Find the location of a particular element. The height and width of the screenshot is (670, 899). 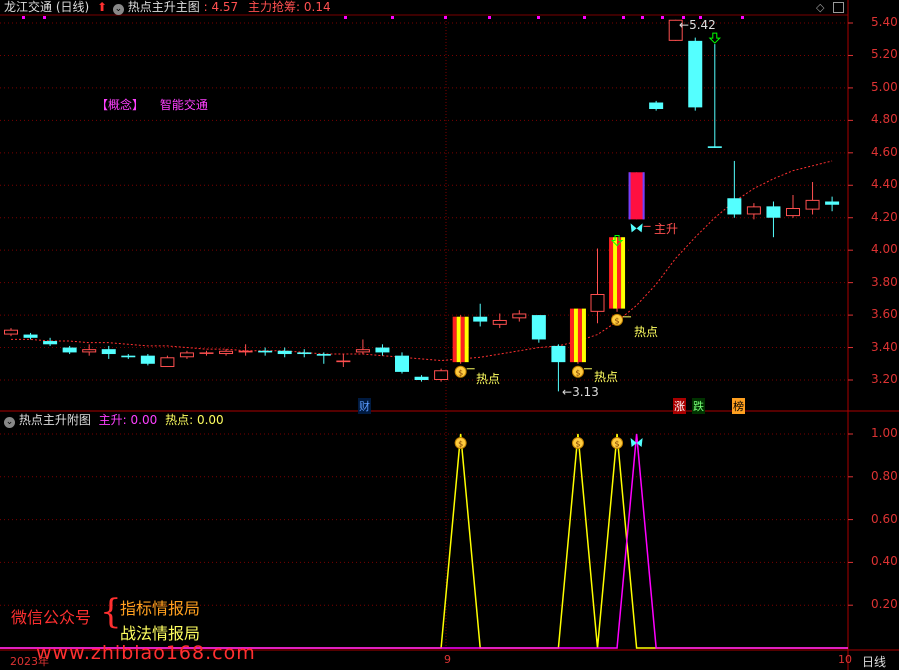

stock-title: 龙江交通 (日线) is located at coordinates (46, 7).